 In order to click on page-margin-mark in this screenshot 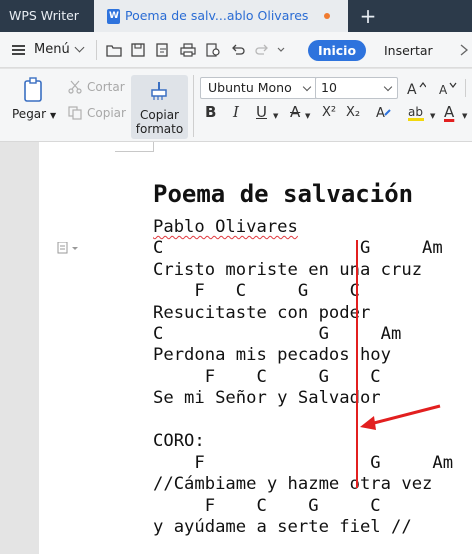, I will do `click(134, 147)`.